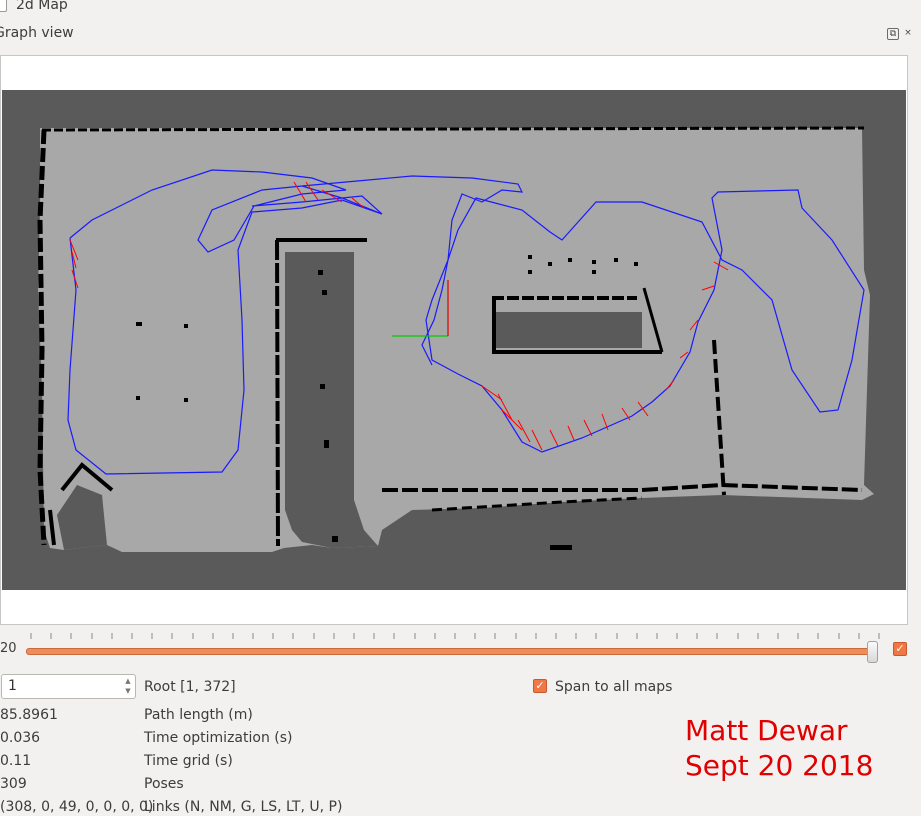  Describe the element at coordinates (77, 807) in the screenshot. I see `links-value: (308, 0, 49, 0, 0, 0, 0)` at that location.